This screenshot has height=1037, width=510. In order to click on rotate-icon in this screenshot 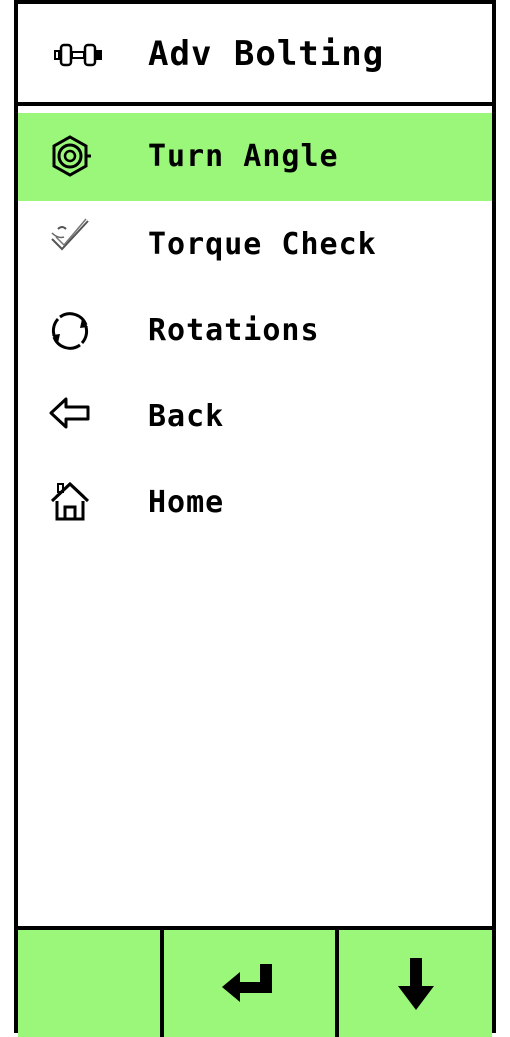, I will do `click(70, 331)`.